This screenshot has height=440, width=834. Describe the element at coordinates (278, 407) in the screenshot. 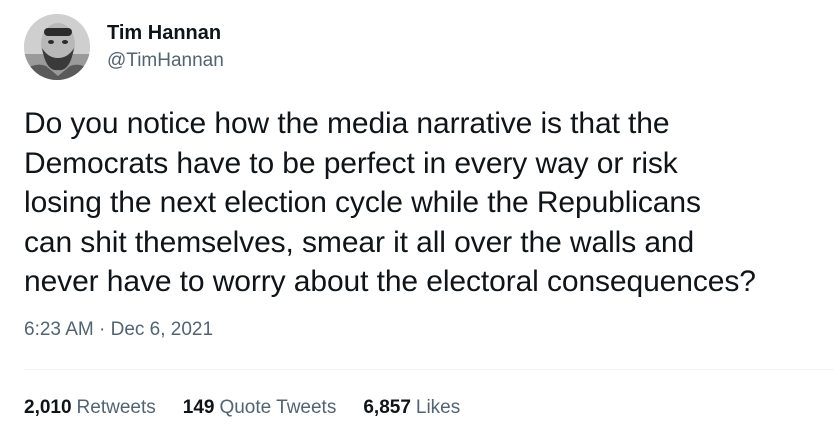

I see `quote-tweets-label: Quote Tweets` at that location.